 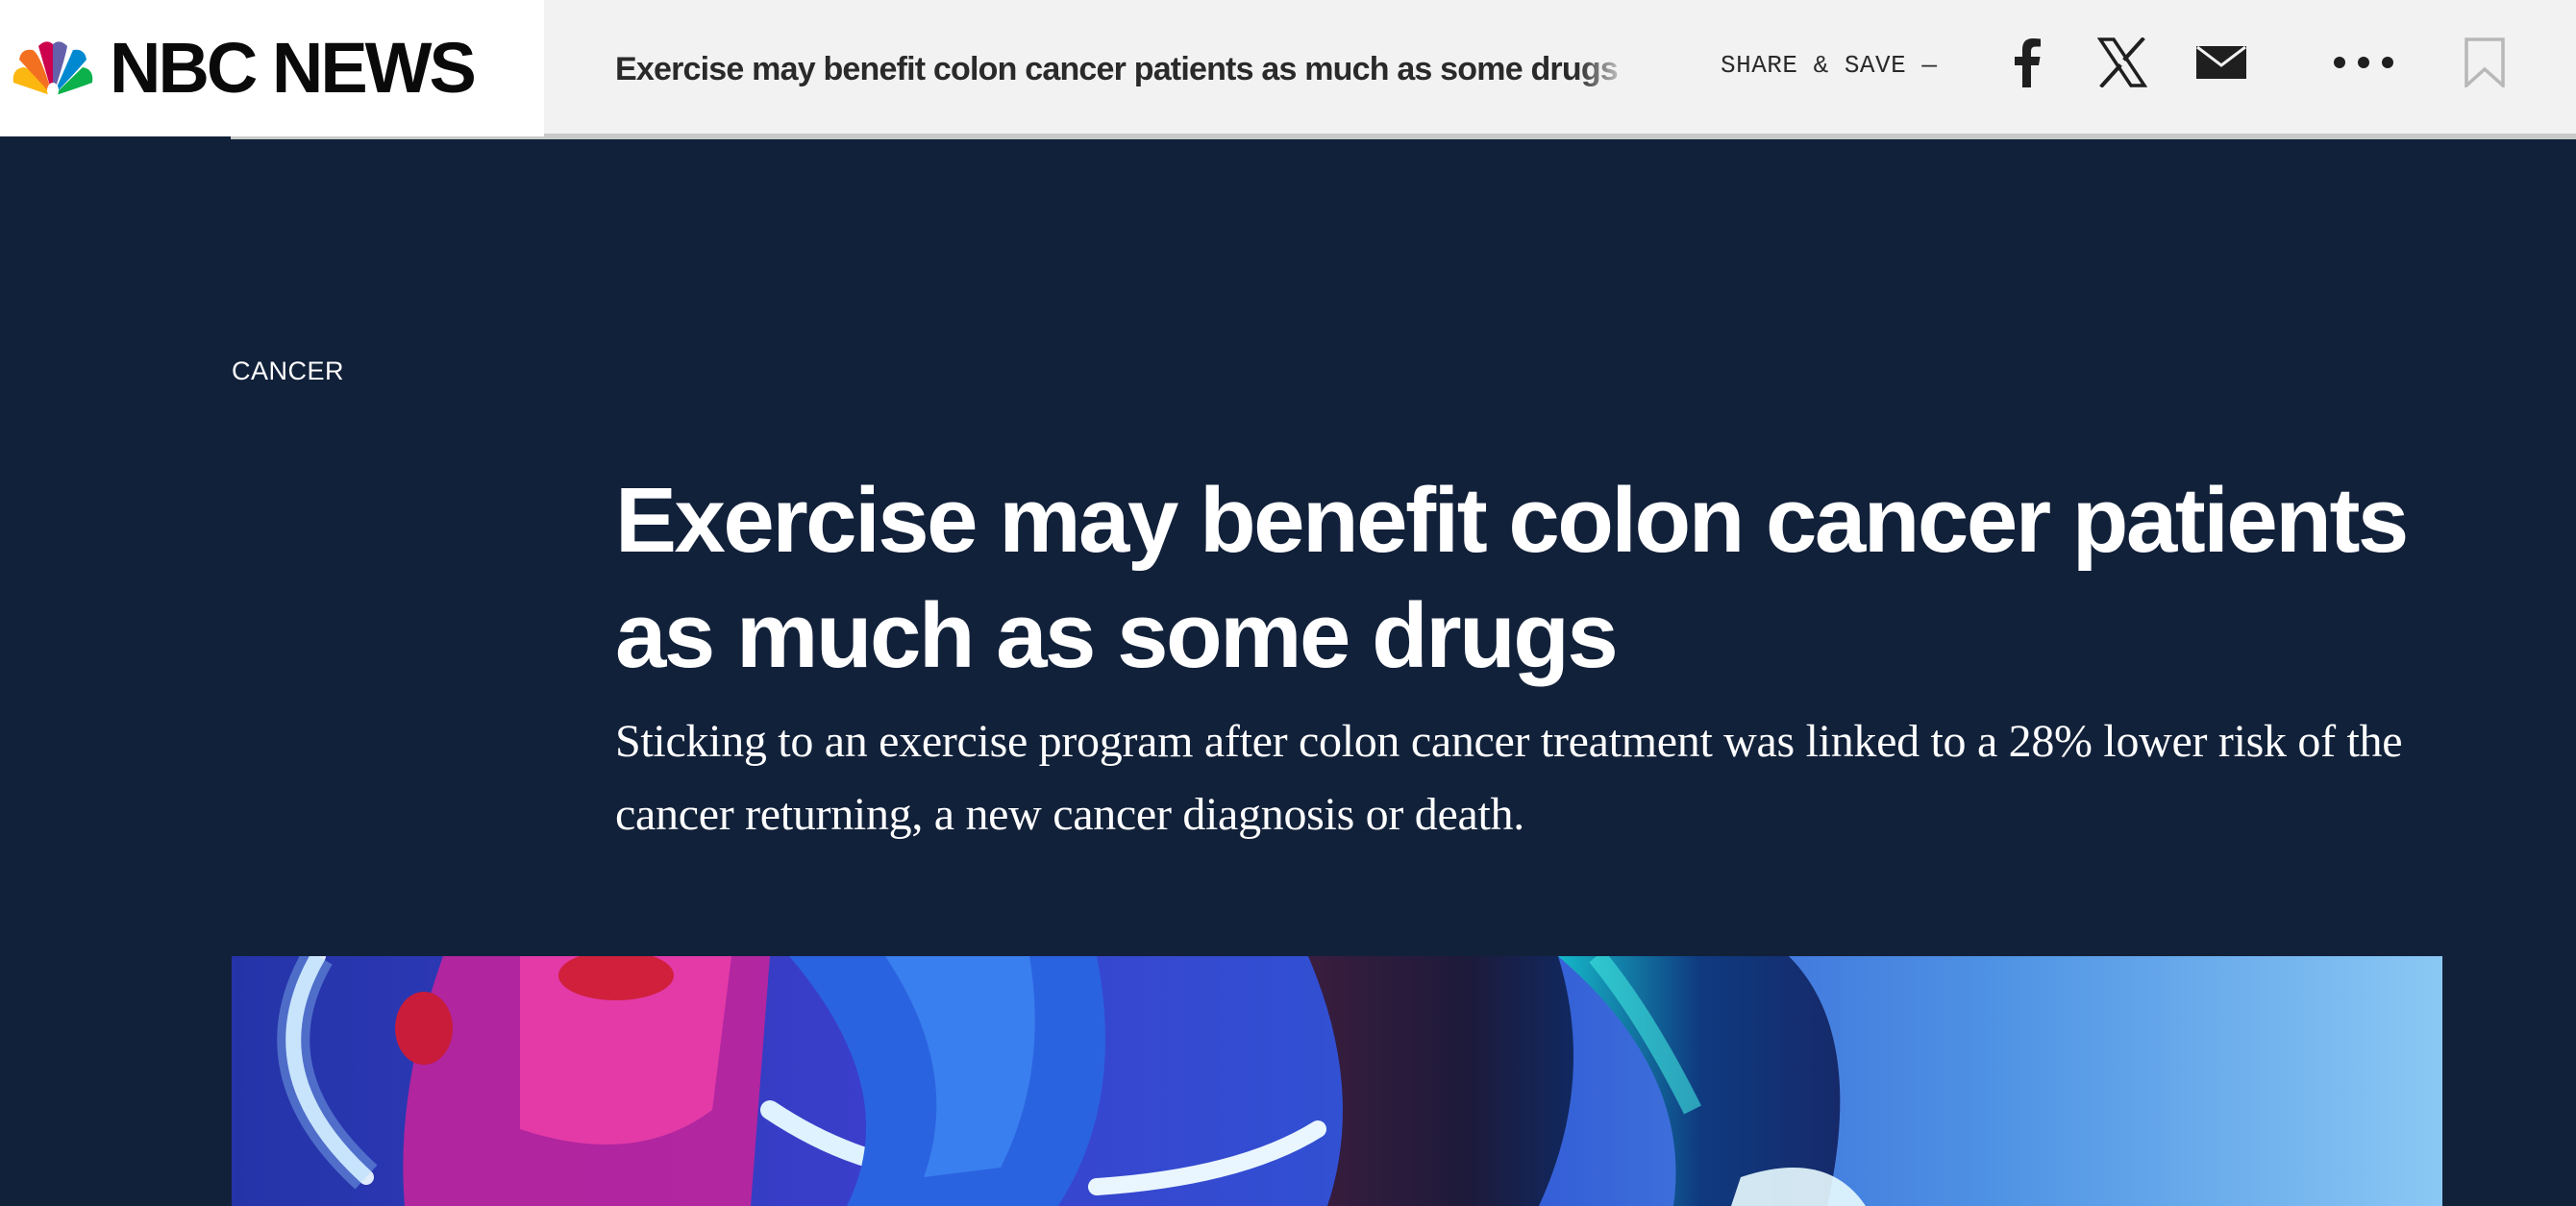 I want to click on logo-wordmark: NBC NEWS, so click(x=294, y=68).